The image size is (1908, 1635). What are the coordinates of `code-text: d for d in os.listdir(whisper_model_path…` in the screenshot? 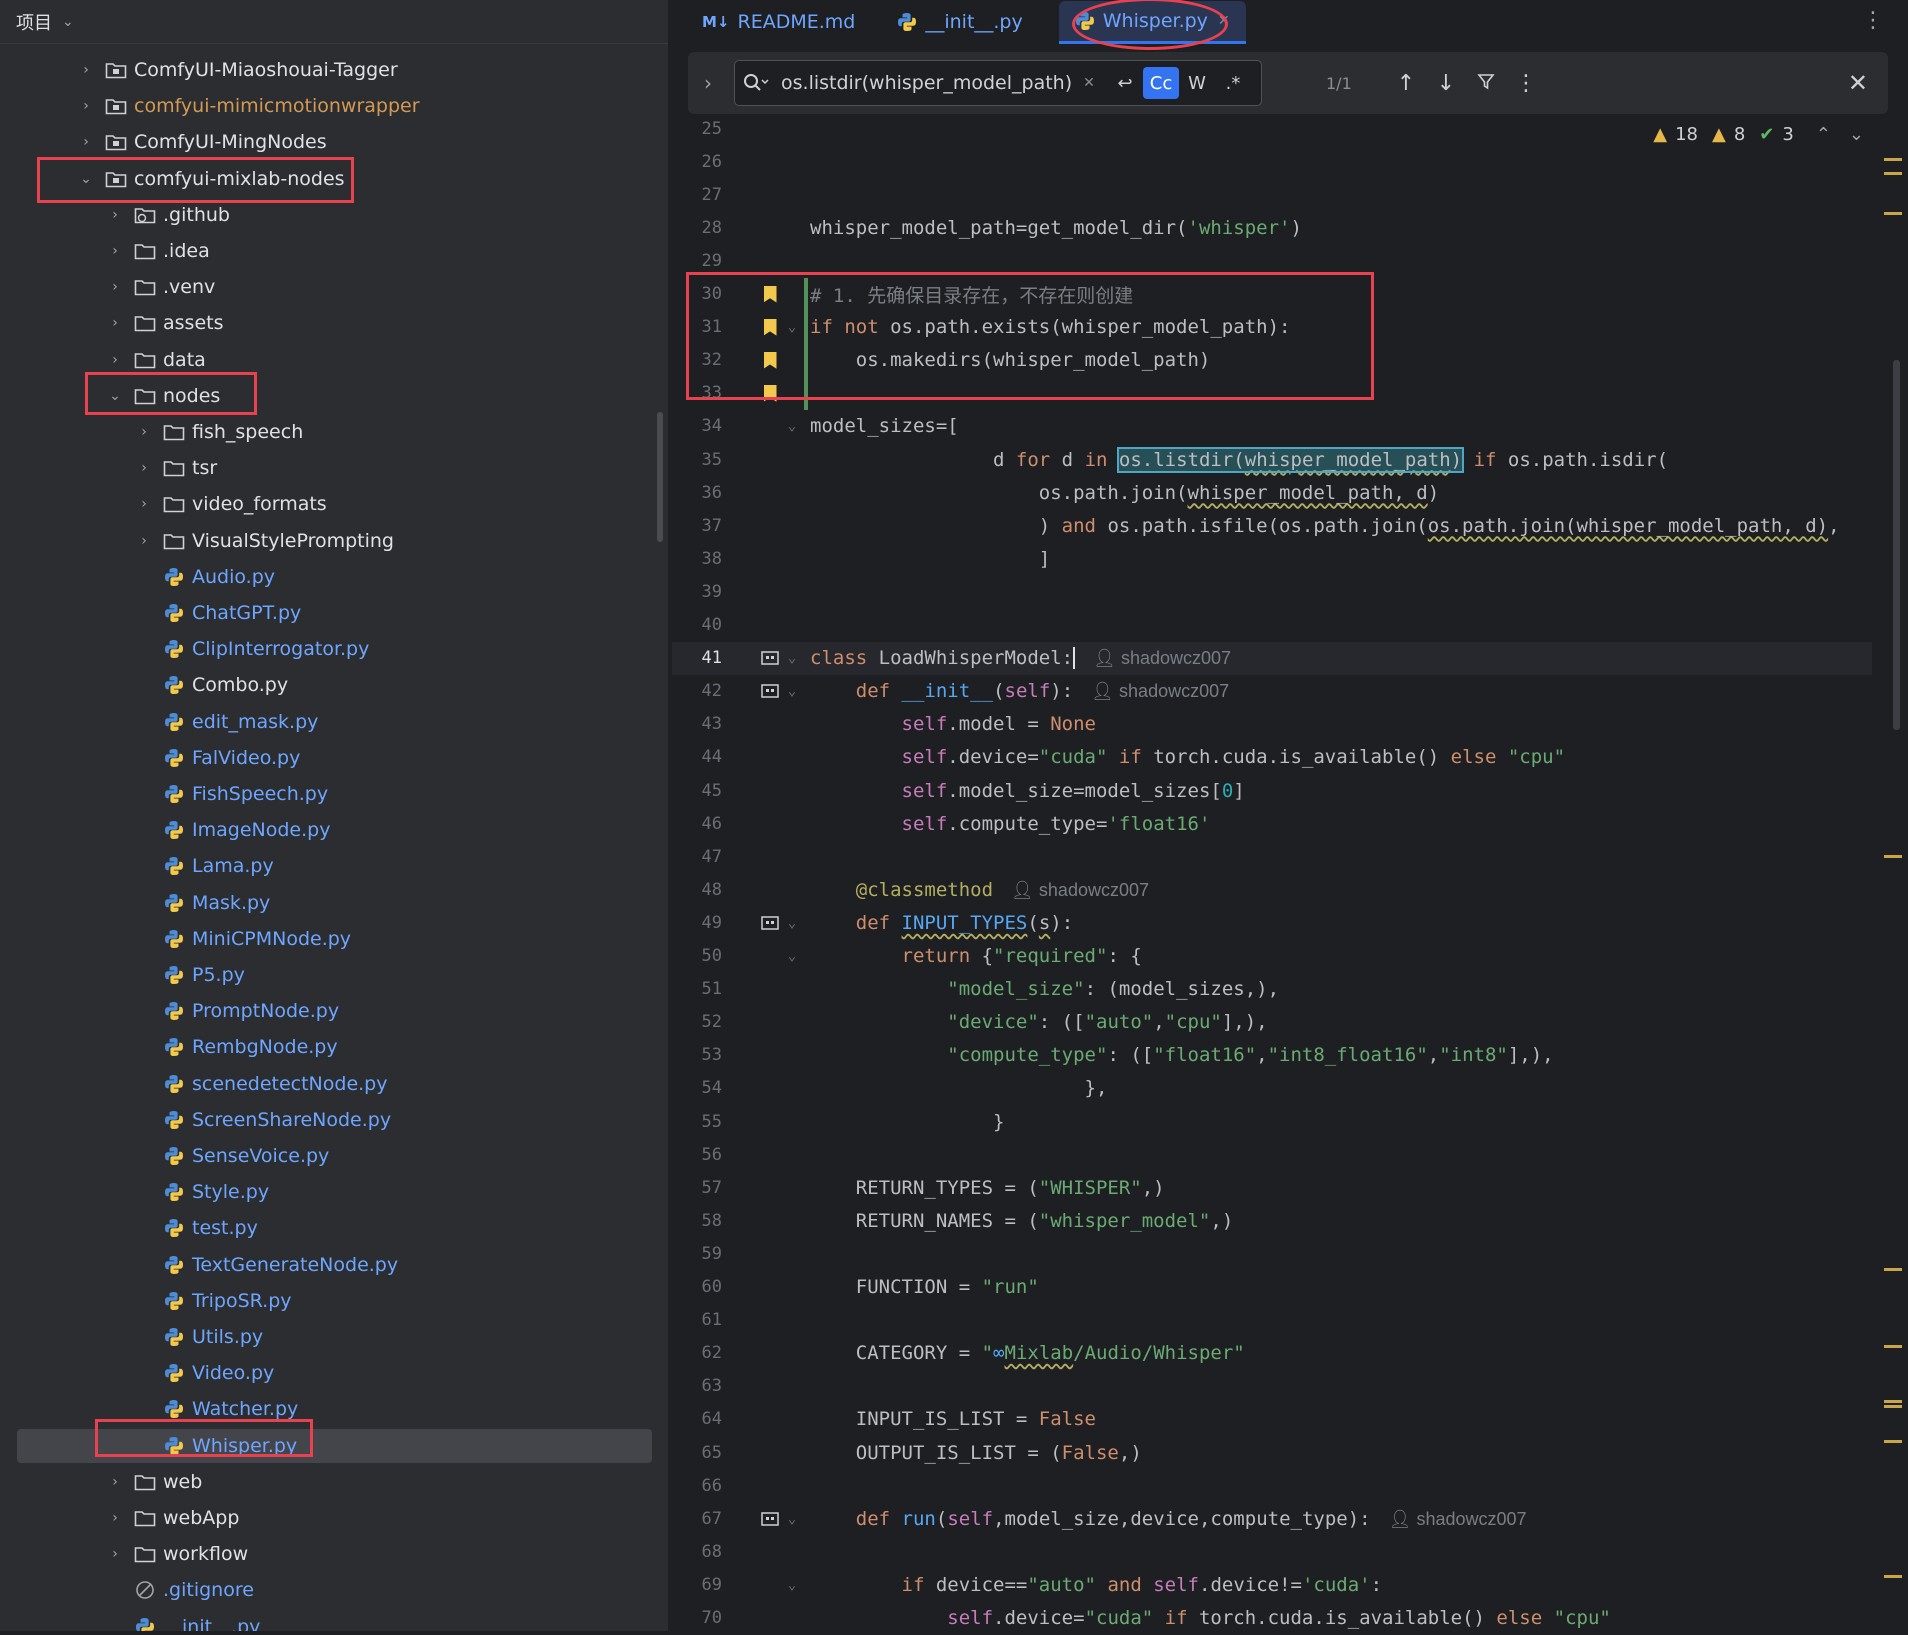 It's located at (1239, 459).